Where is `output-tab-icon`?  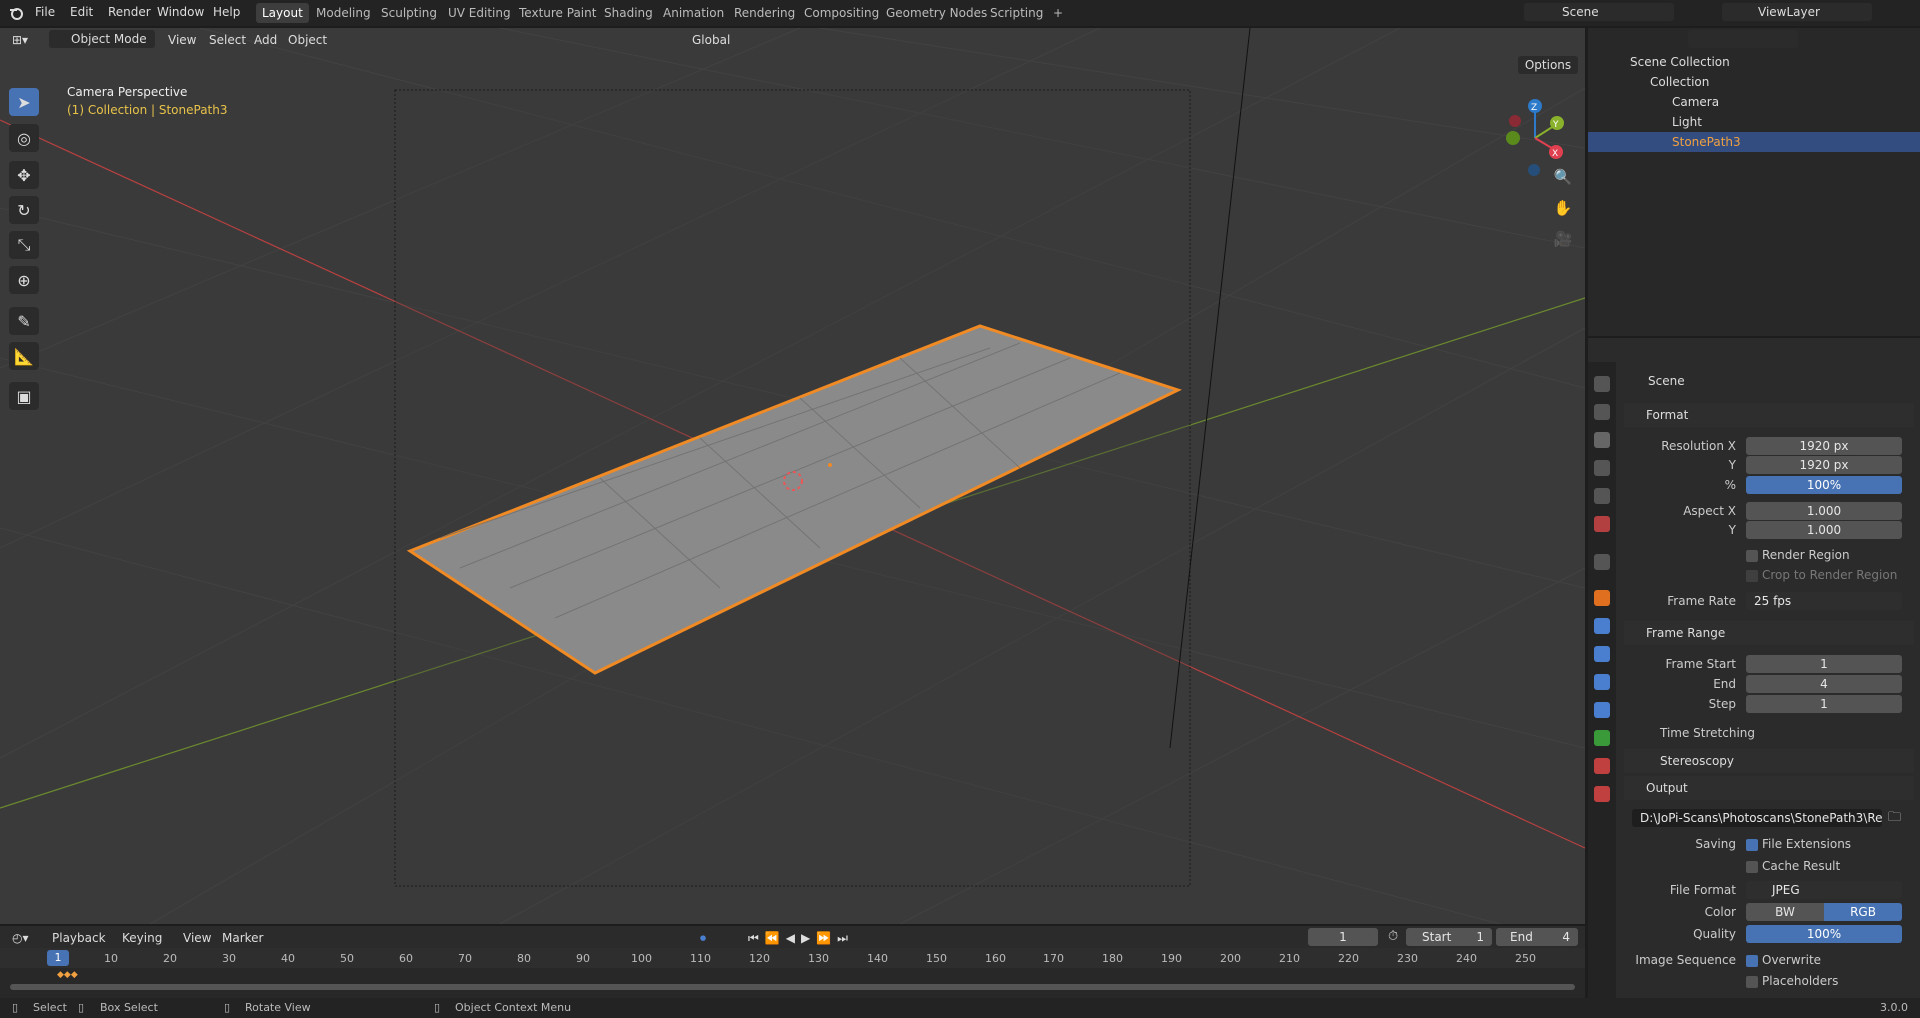
output-tab-icon is located at coordinates (1602, 440).